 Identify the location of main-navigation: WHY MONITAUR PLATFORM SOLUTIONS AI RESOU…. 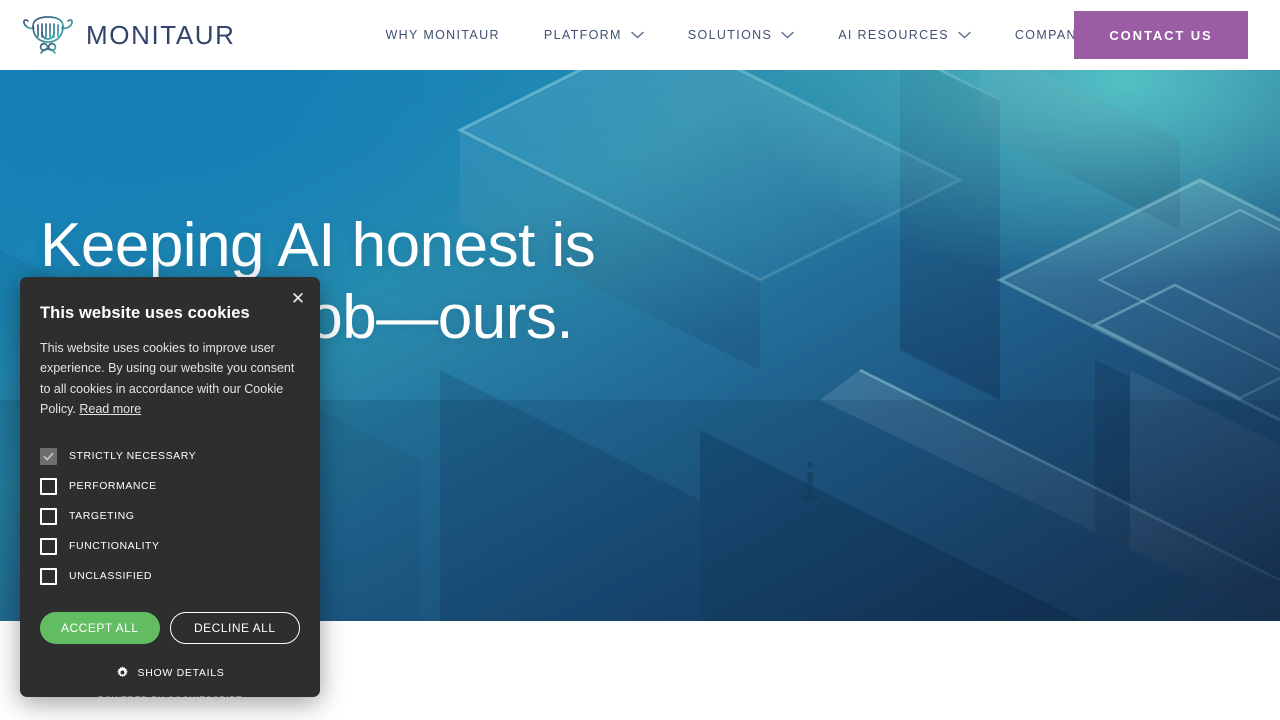
(747, 35).